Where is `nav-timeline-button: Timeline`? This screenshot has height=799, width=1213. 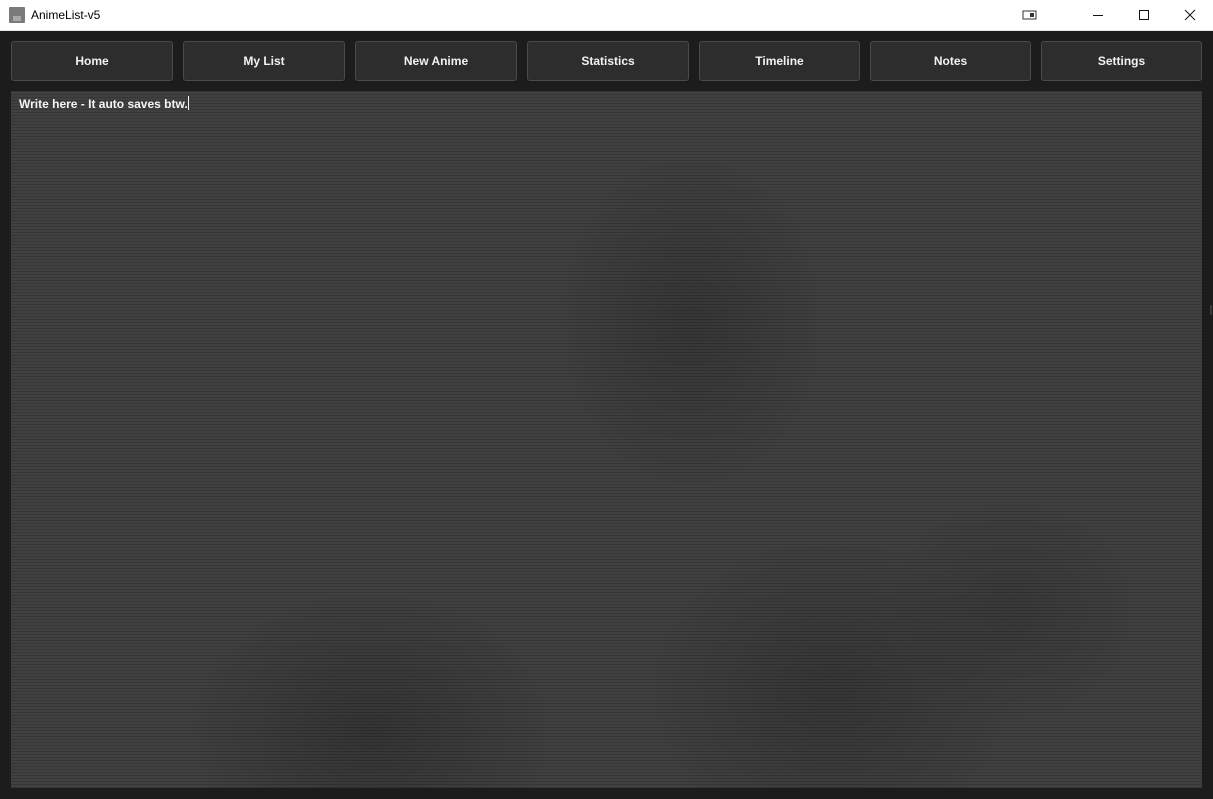
nav-timeline-button: Timeline is located at coordinates (779, 61).